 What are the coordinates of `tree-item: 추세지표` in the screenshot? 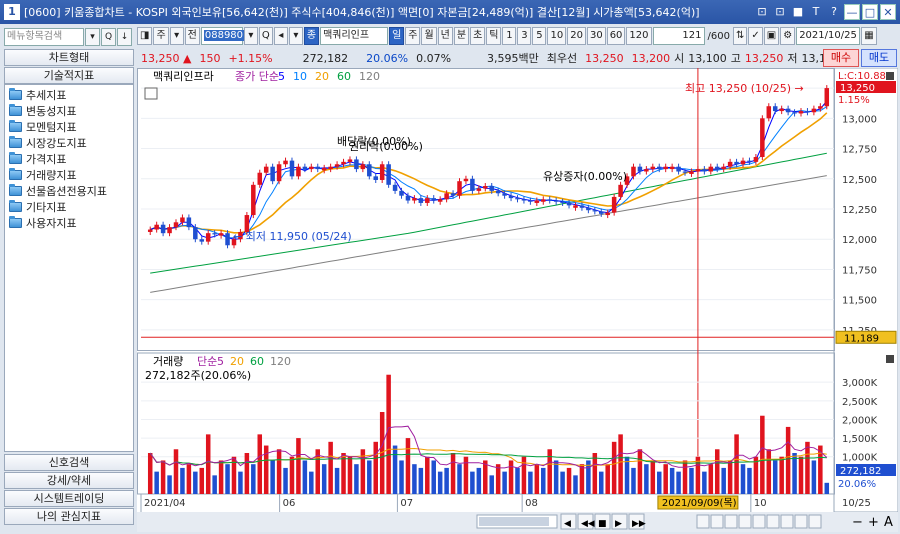 It's located at (69, 95).